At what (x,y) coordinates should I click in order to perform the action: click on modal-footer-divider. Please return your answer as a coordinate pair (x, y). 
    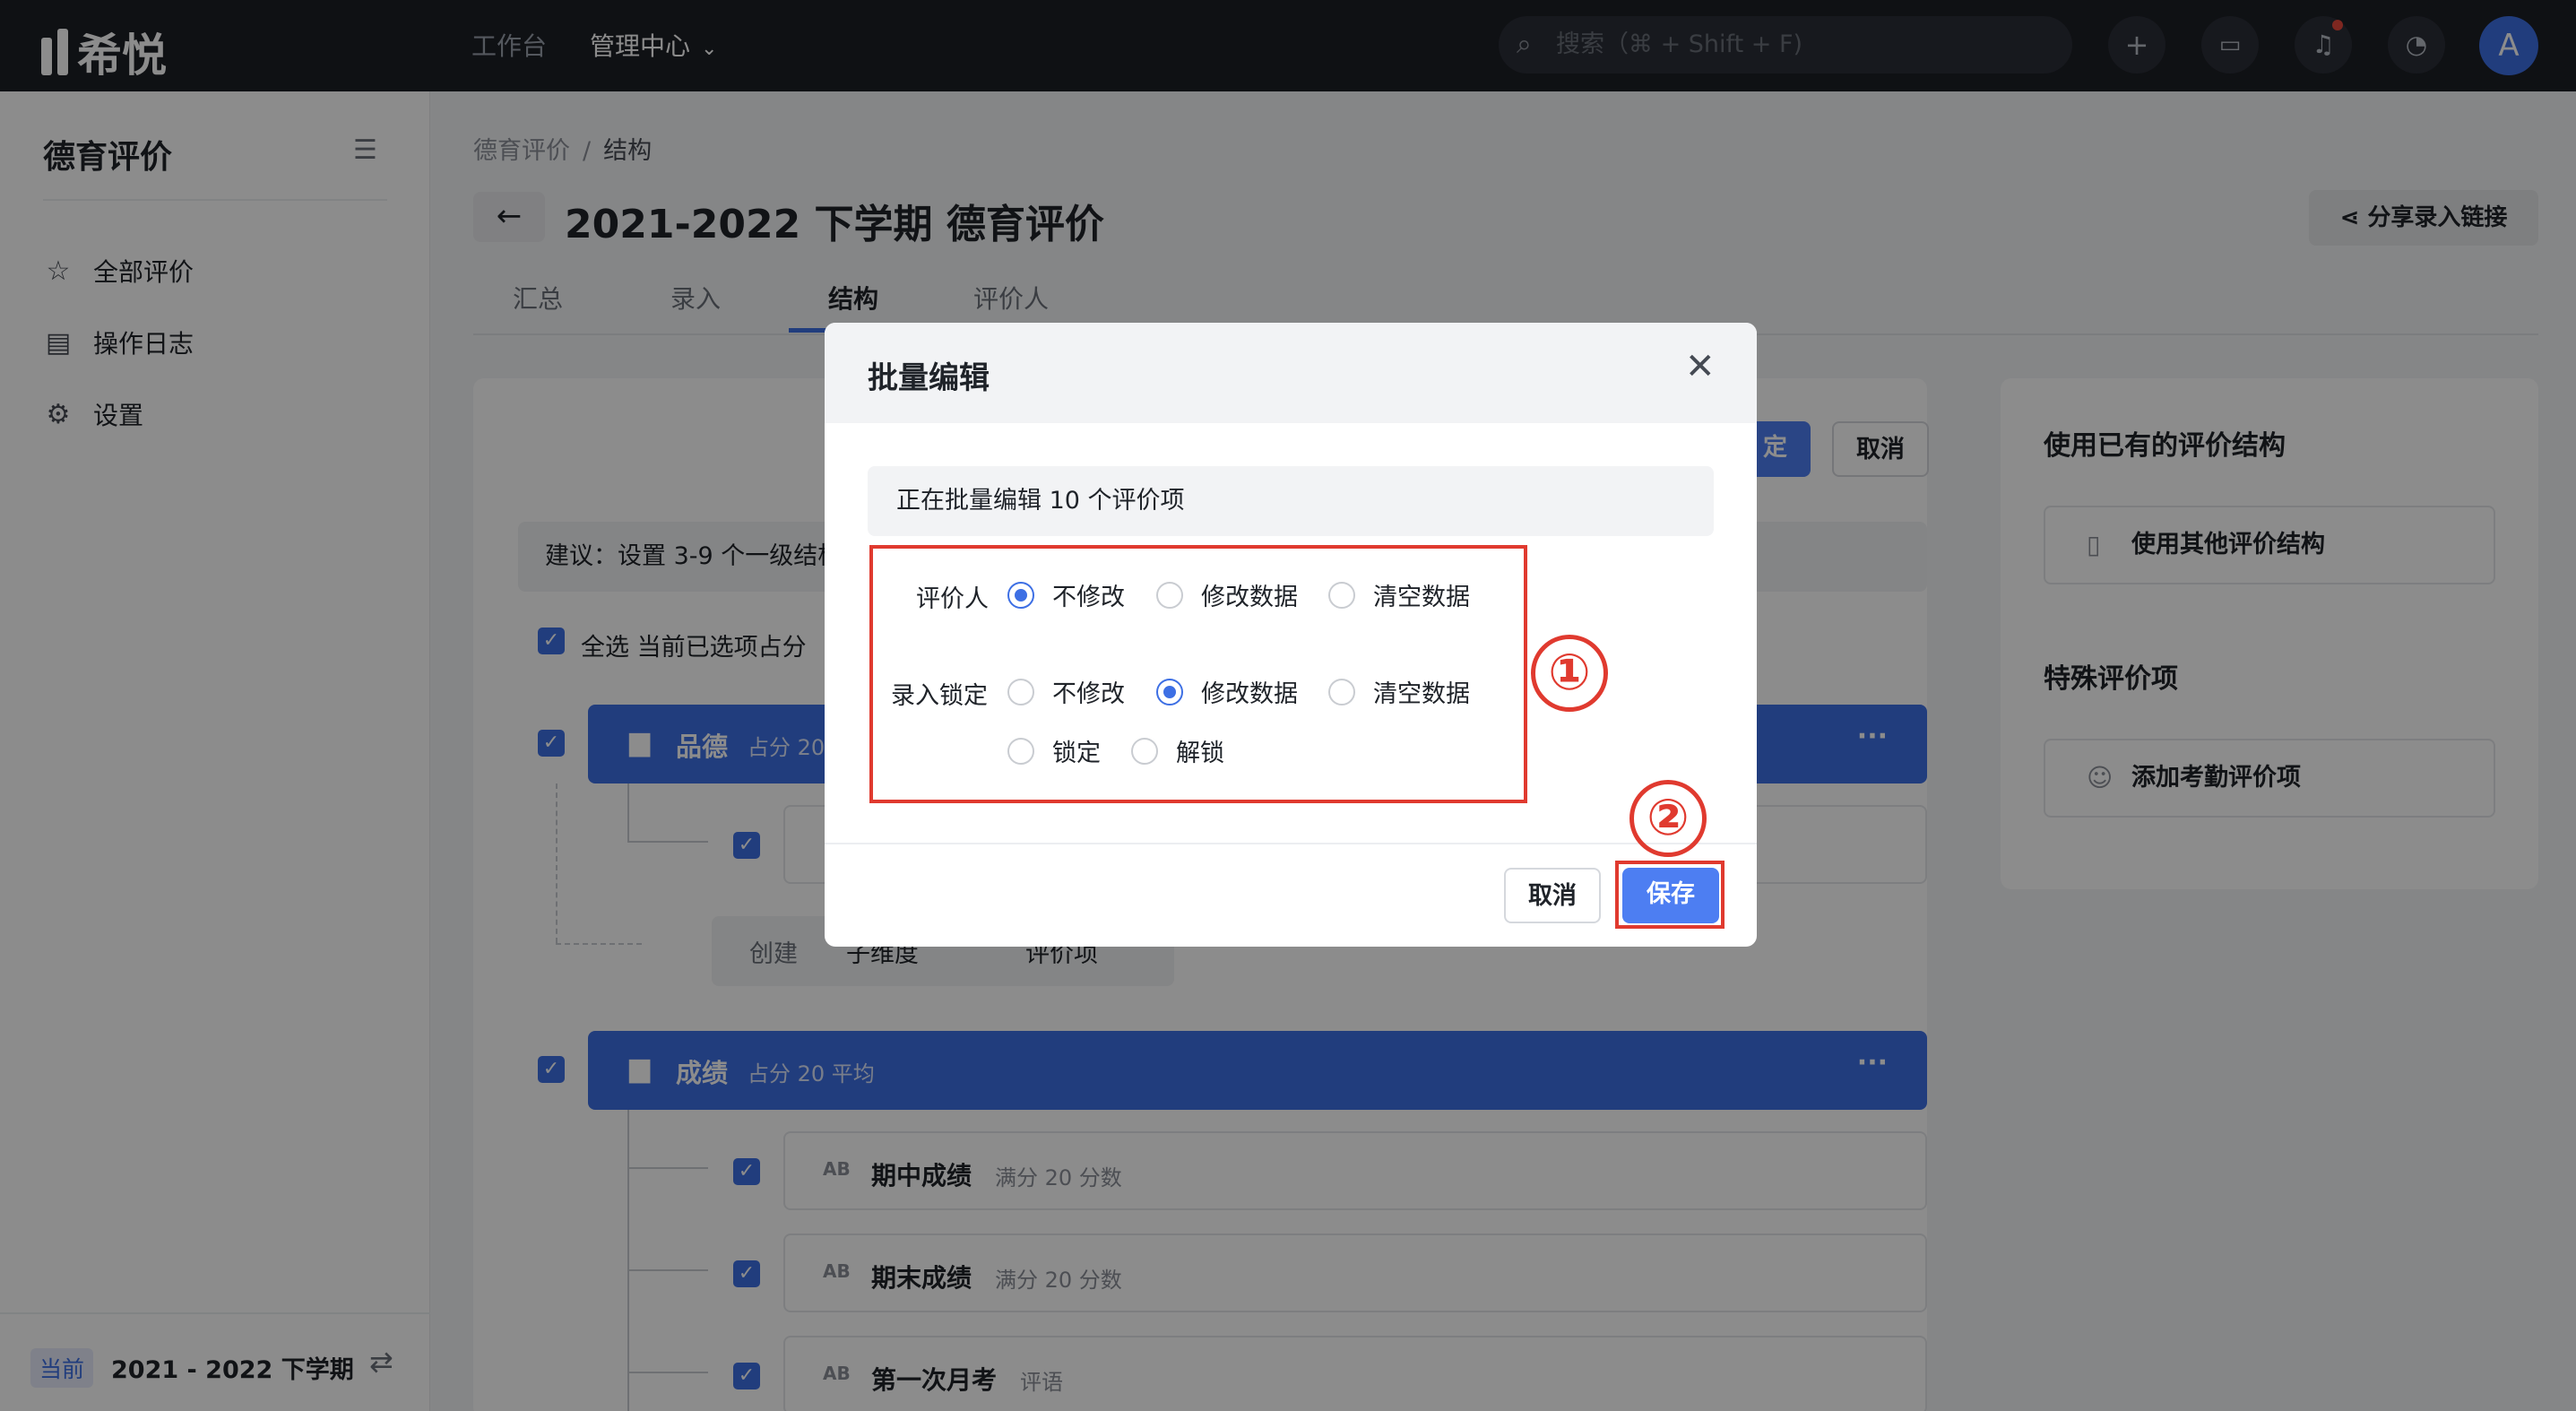
    Looking at the image, I should click on (1291, 843).